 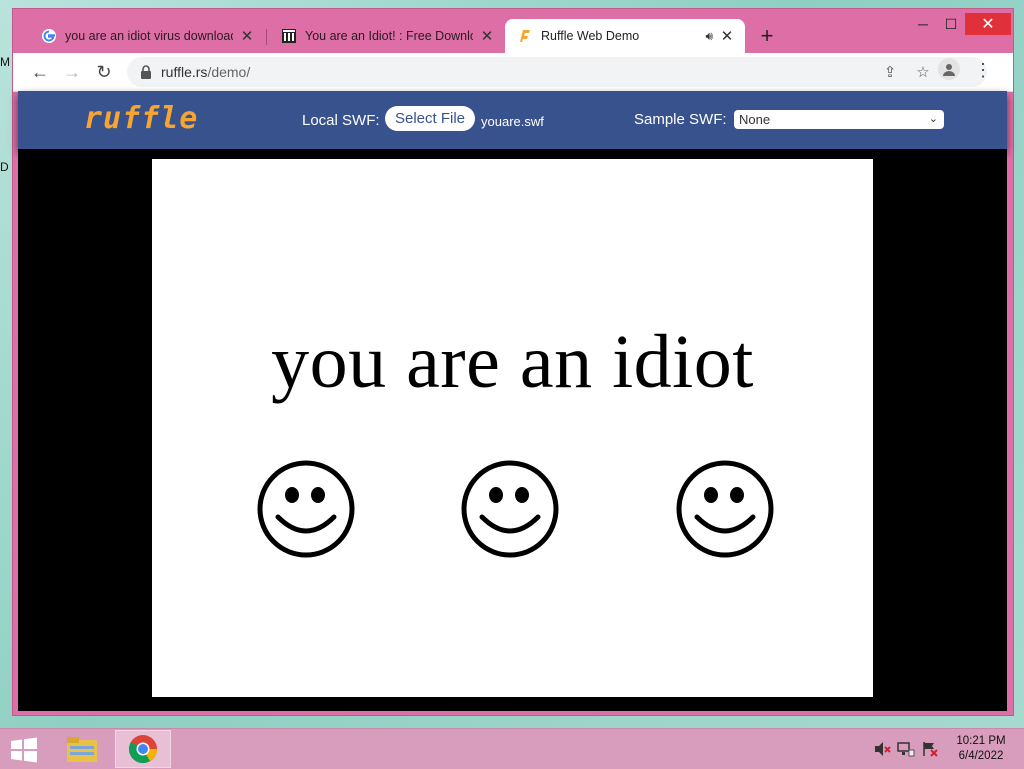 I want to click on clock-time: 10:21 PM, so click(x=981, y=741).